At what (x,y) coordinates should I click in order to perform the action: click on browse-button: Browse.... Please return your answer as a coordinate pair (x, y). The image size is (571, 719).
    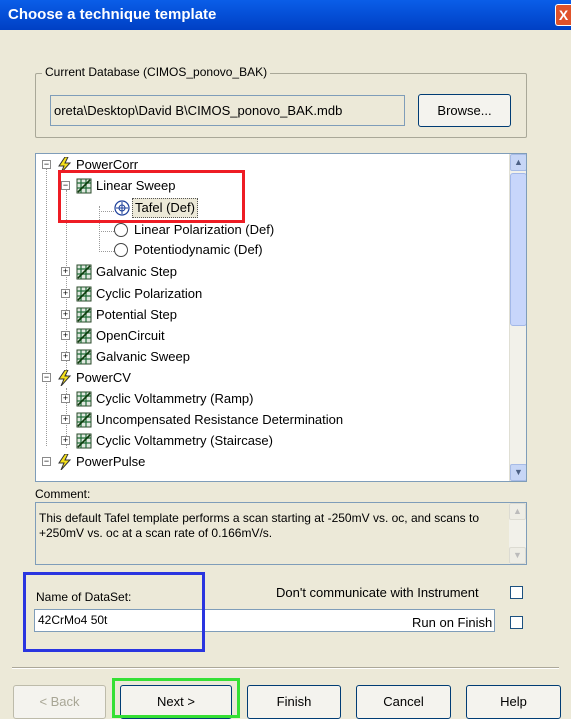
    Looking at the image, I should click on (464, 110).